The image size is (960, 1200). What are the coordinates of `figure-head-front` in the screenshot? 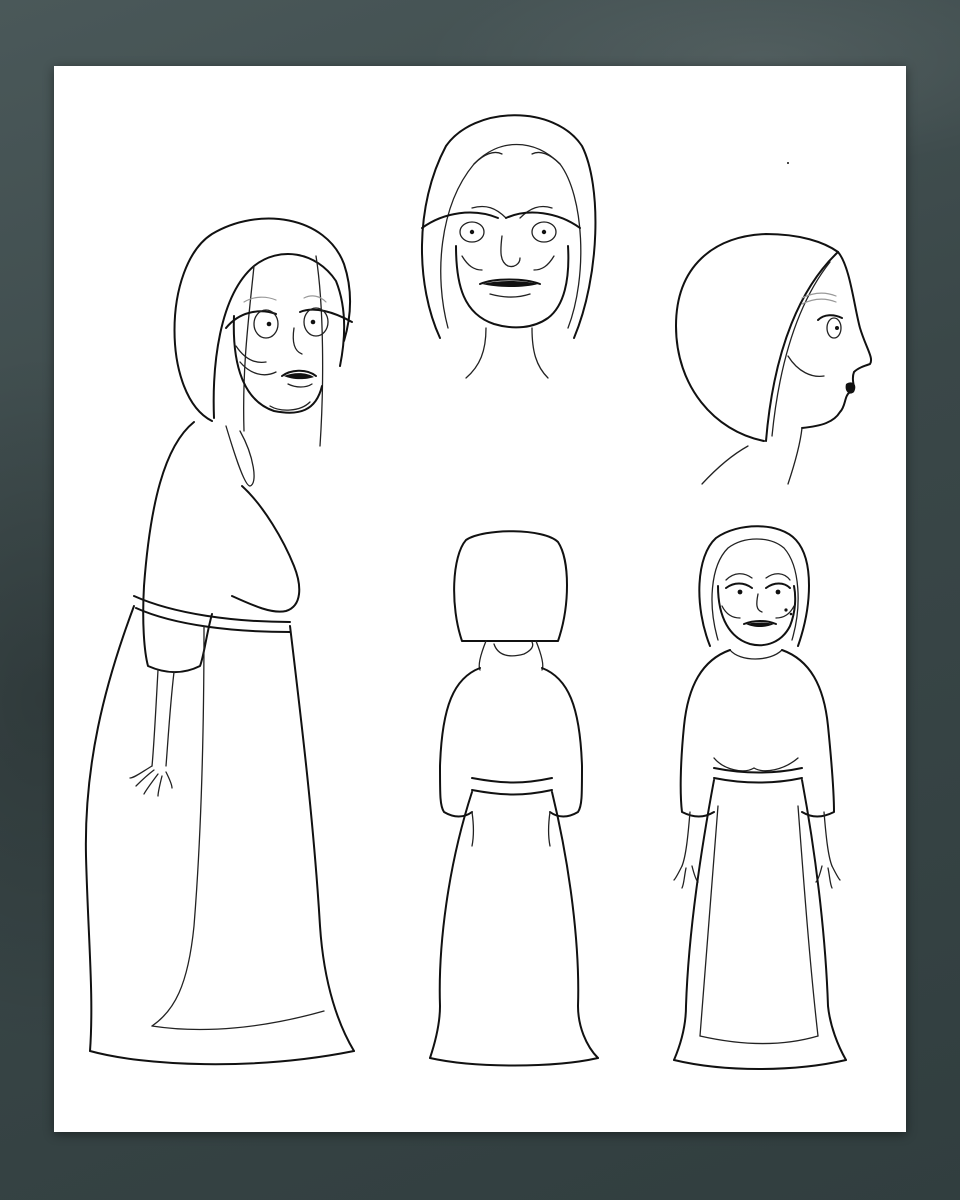 It's located at (508, 246).